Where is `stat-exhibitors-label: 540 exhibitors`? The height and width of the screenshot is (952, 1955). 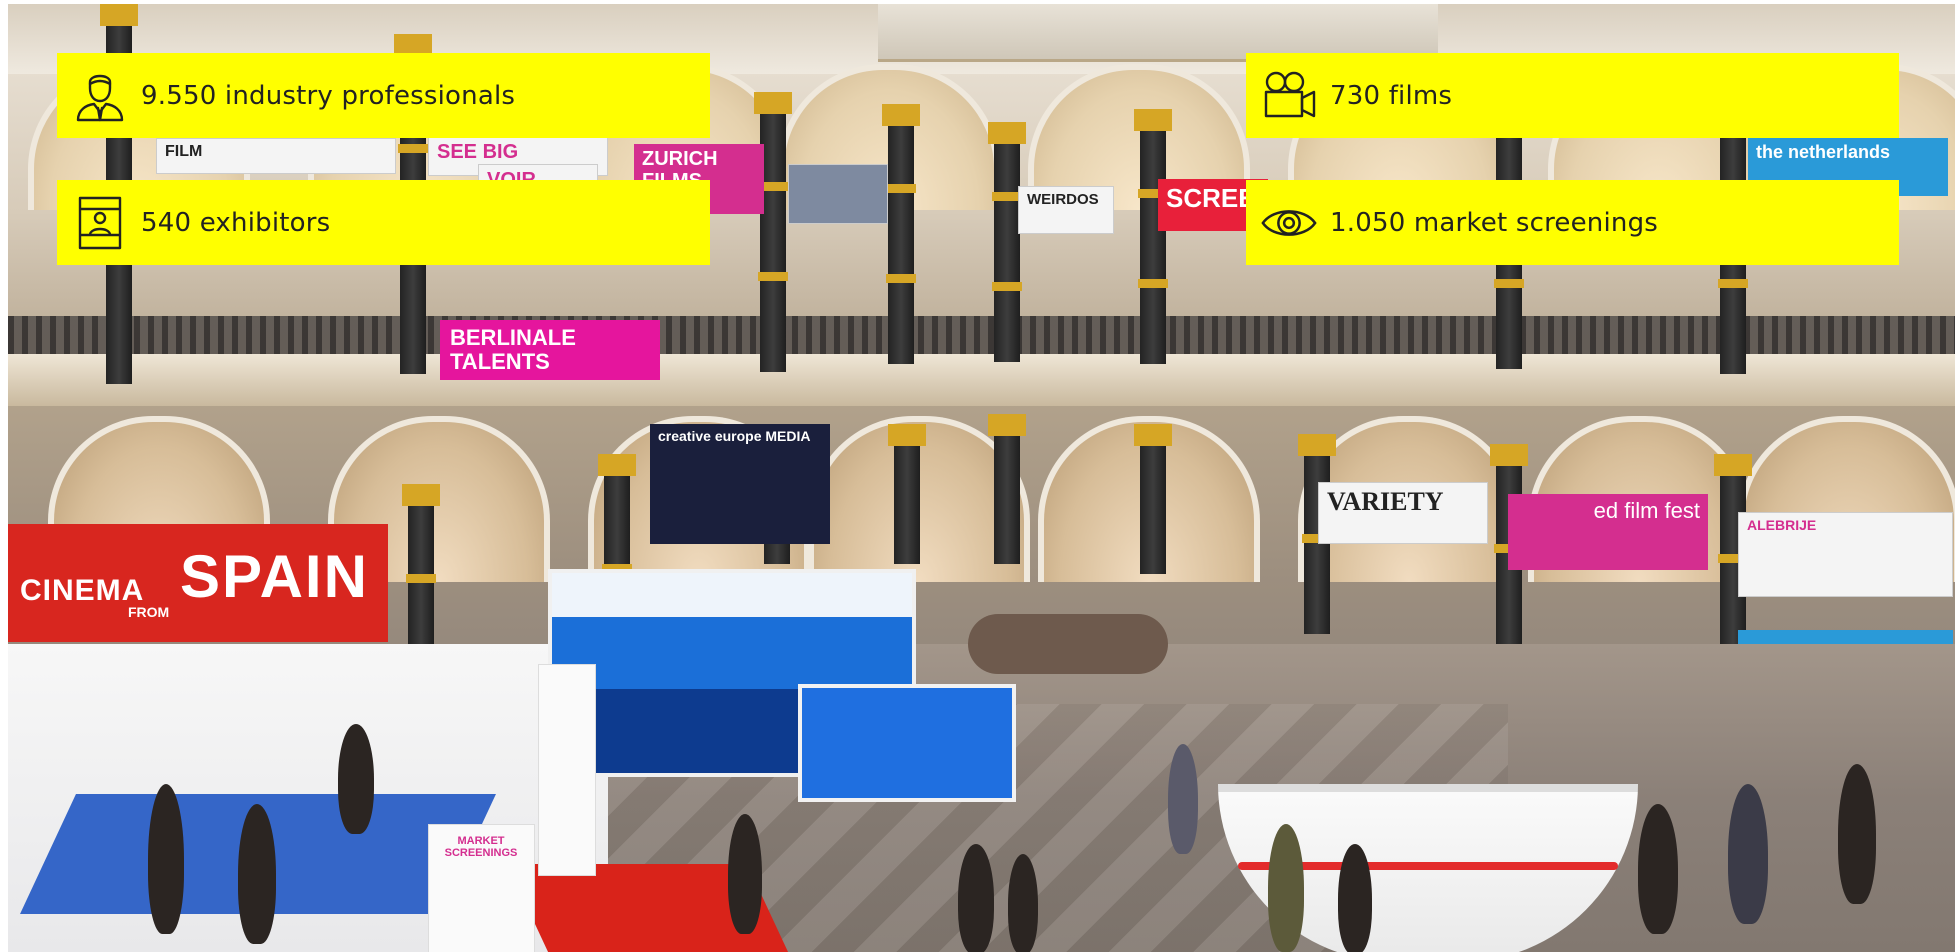
stat-exhibitors-label: 540 exhibitors is located at coordinates (236, 222).